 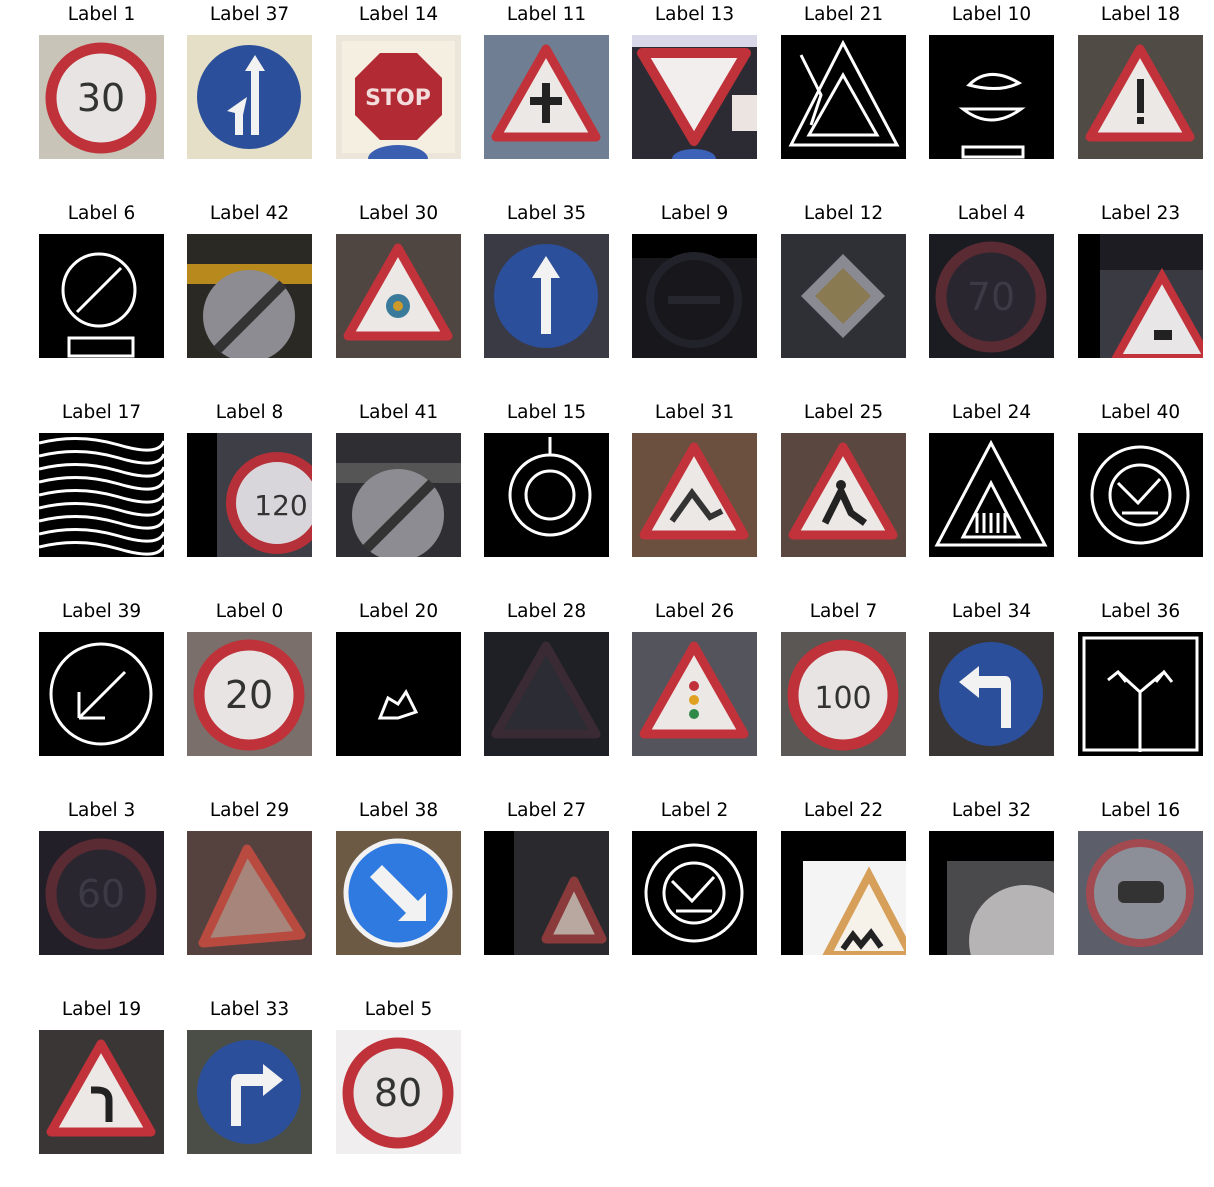 I want to click on svg-text: 120, so click(x=280, y=505).